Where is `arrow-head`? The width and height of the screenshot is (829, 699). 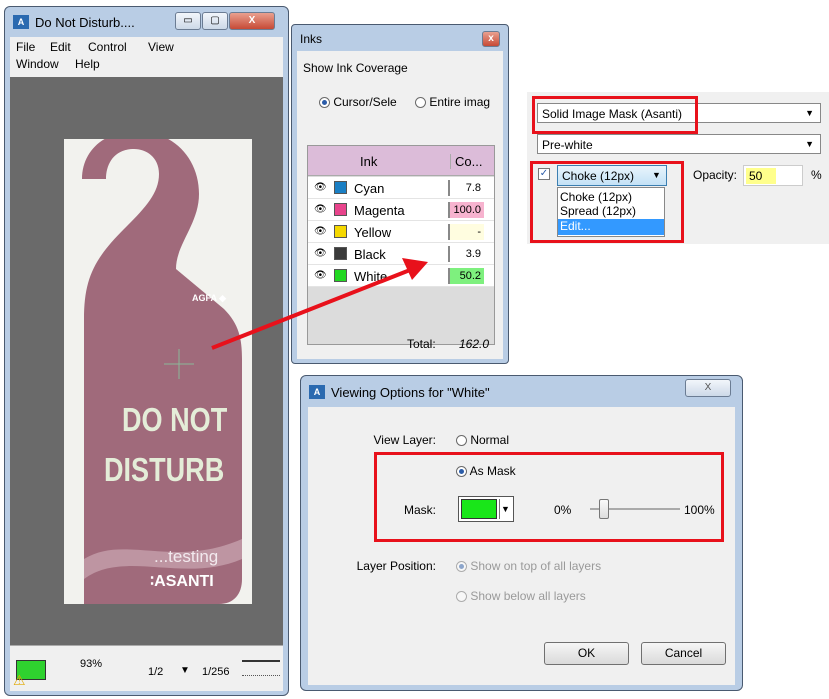
arrow-head is located at coordinates (415, 269).